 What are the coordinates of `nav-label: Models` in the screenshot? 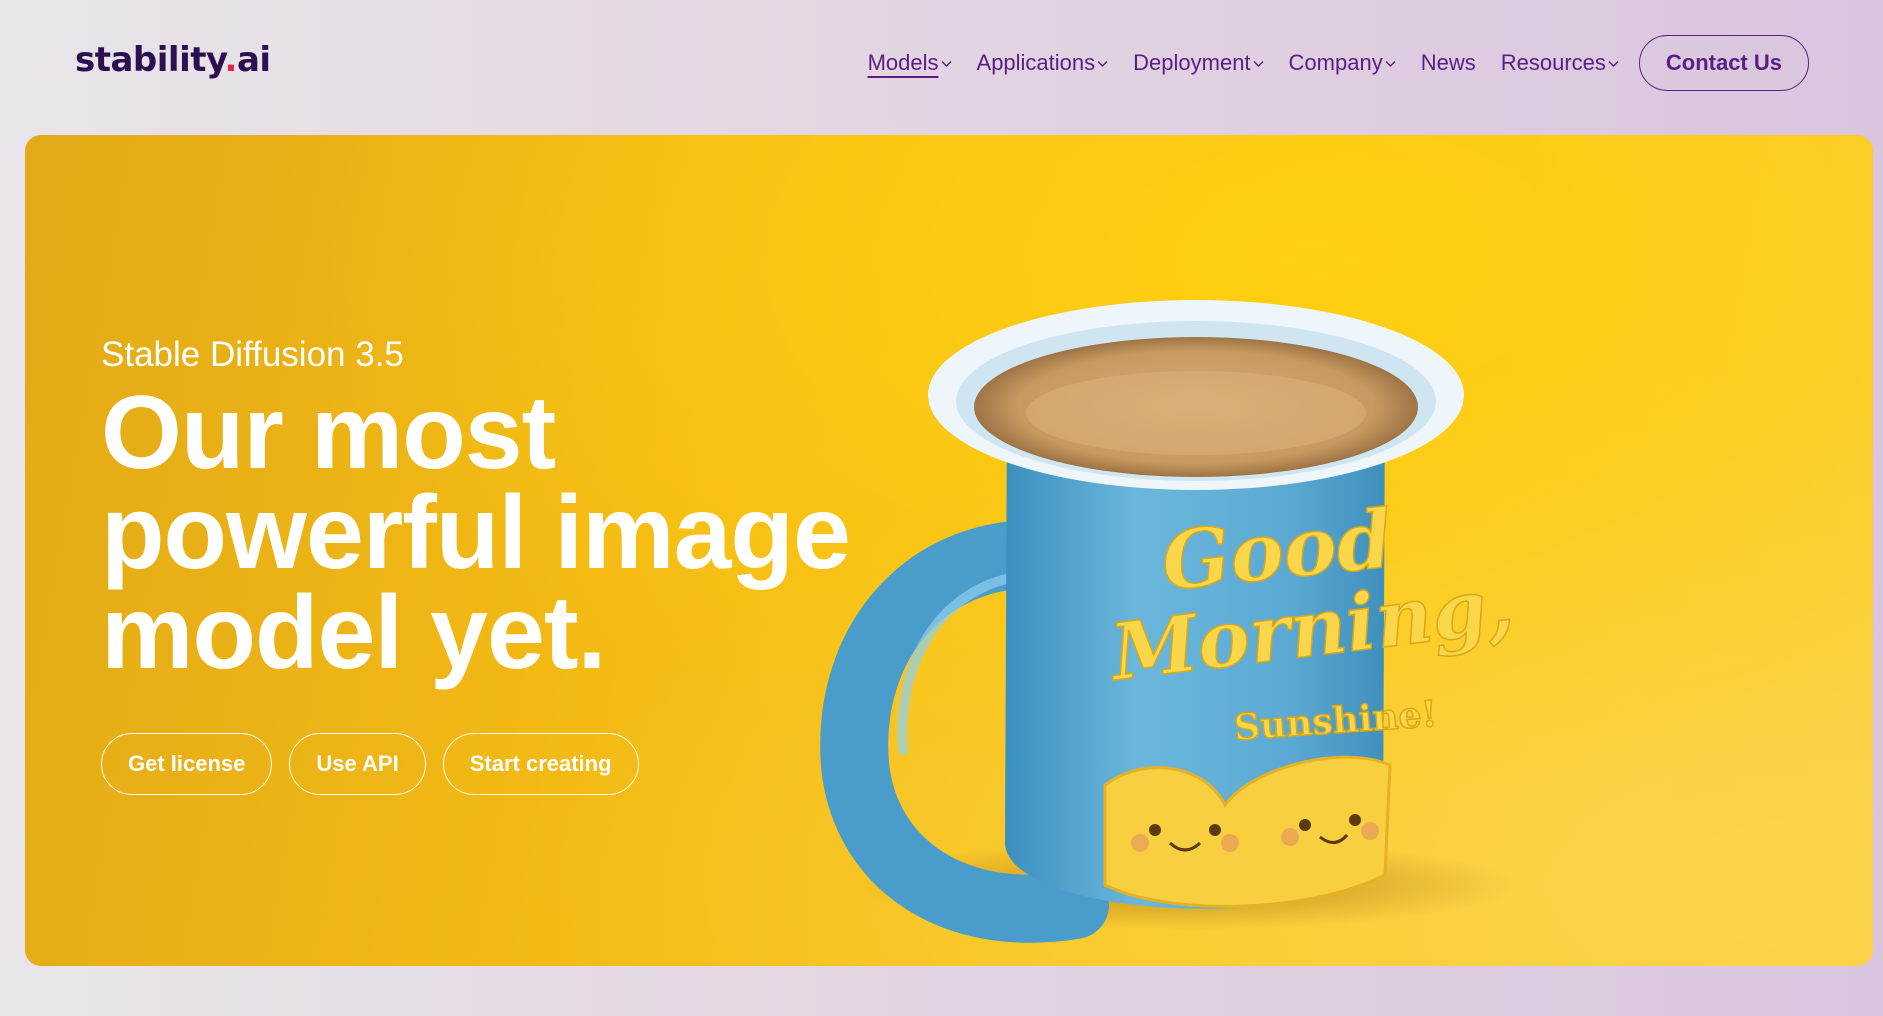 It's located at (903, 62).